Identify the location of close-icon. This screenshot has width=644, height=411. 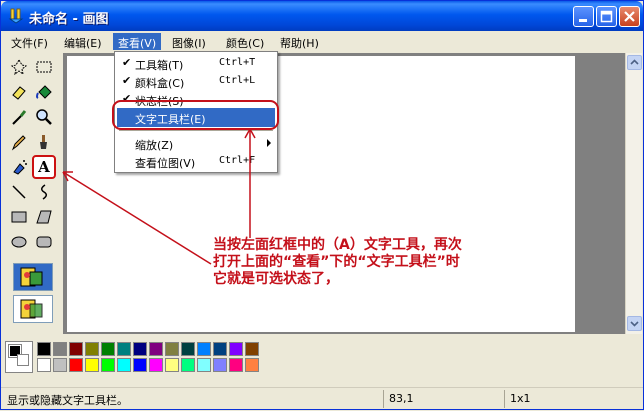
(629, 16).